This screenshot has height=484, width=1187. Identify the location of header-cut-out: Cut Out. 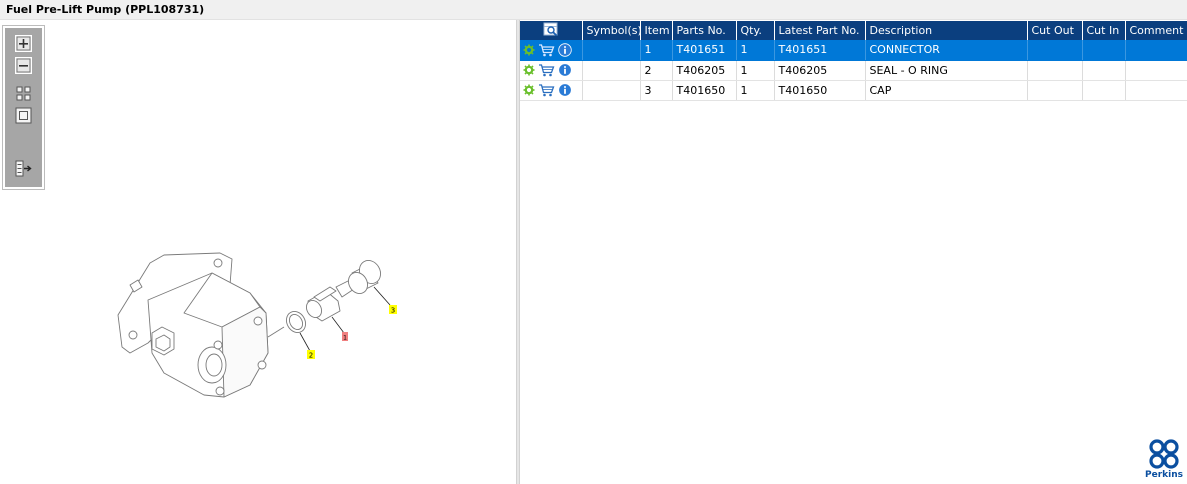
(1055, 30).